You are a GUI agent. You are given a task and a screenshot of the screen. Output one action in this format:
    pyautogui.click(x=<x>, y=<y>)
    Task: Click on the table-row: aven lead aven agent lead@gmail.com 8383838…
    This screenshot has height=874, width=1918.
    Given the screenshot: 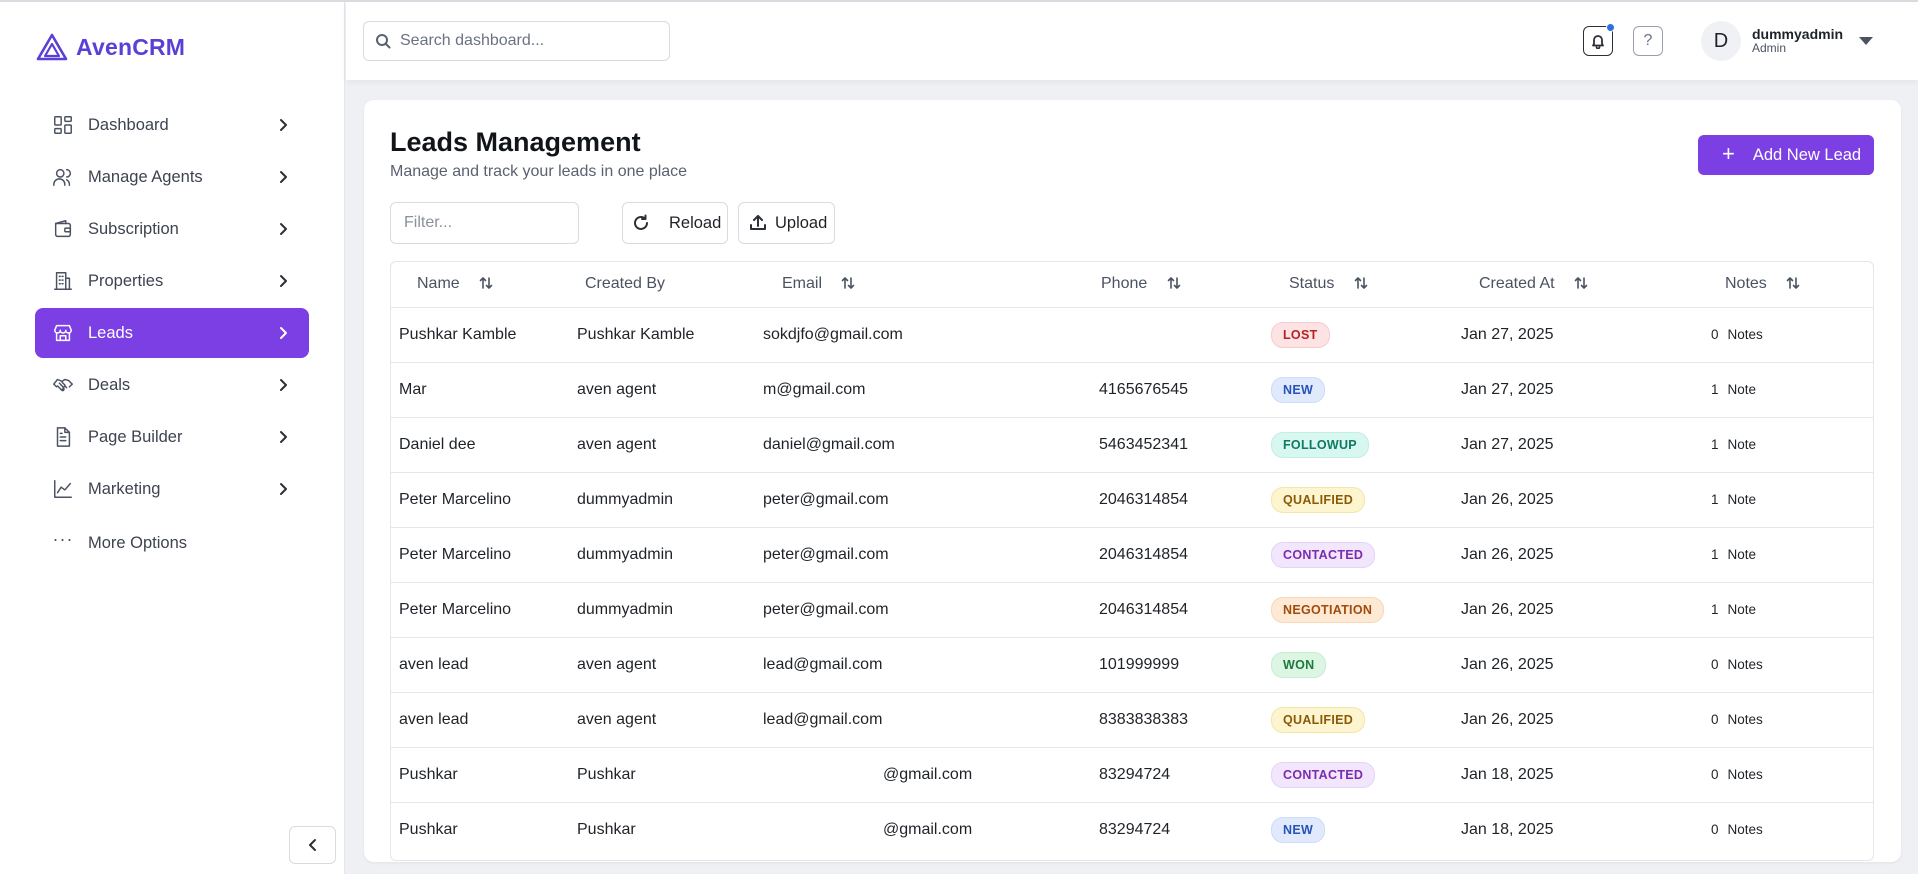 What is the action you would take?
    pyautogui.click(x=1132, y=720)
    